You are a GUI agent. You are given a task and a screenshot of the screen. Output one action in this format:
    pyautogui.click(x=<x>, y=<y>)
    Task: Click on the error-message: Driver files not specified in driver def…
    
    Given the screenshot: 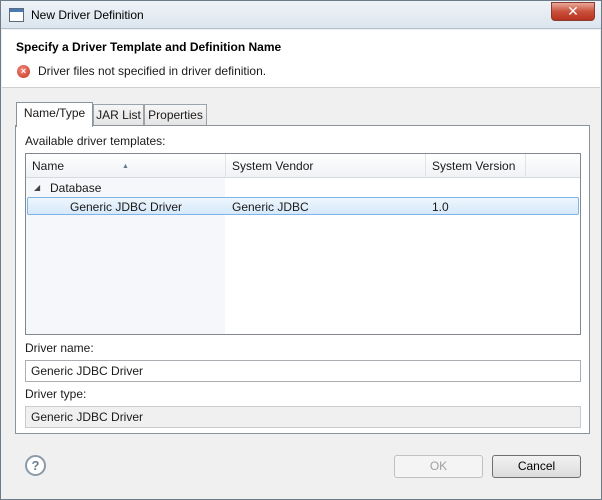 What is the action you would take?
    pyautogui.click(x=152, y=71)
    